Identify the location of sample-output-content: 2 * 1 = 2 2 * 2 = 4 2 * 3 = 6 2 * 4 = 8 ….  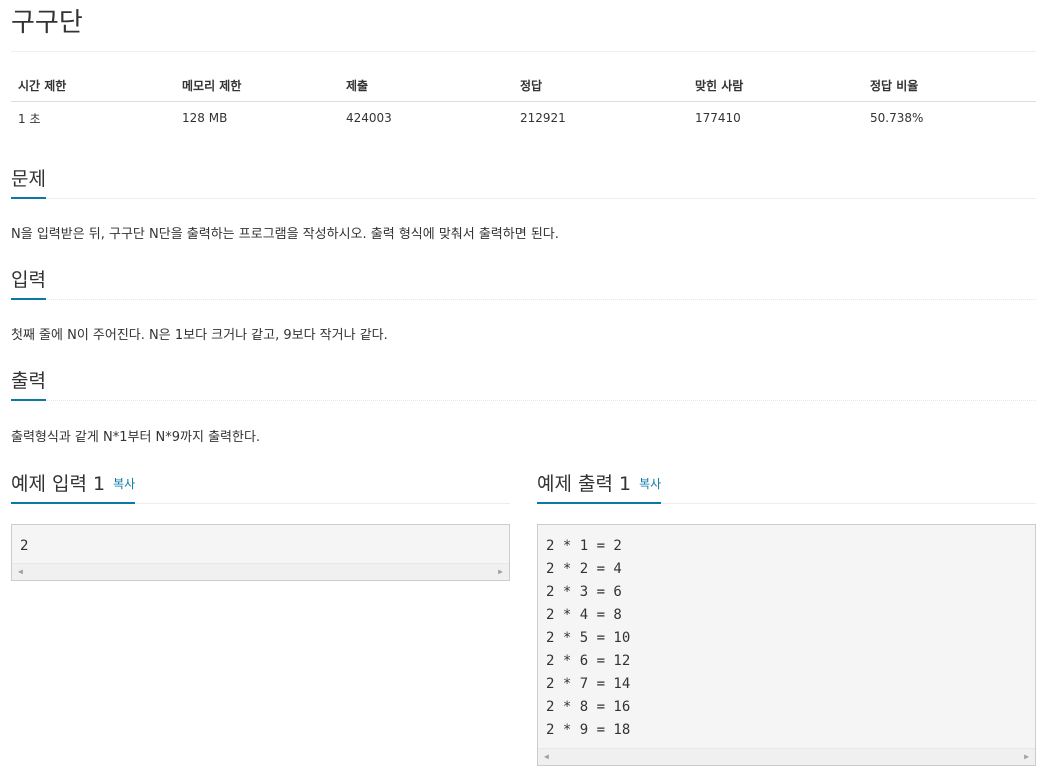
(588, 638).